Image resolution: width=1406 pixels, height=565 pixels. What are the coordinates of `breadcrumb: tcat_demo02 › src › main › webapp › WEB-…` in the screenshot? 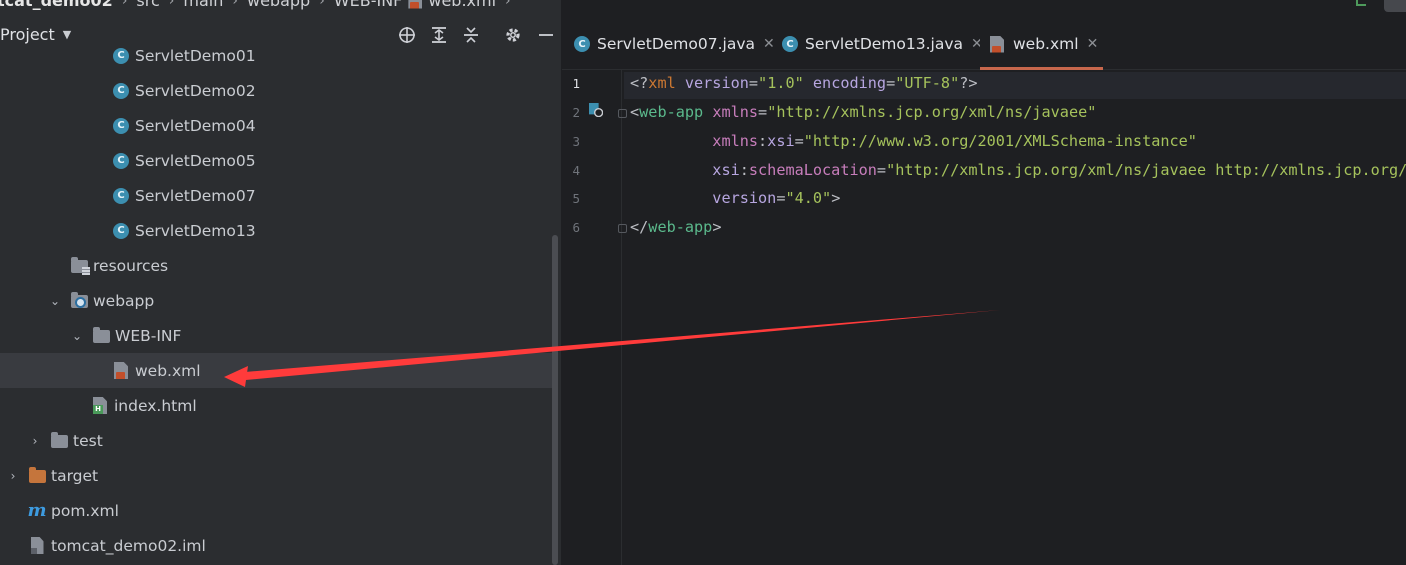 It's located at (281, 5).